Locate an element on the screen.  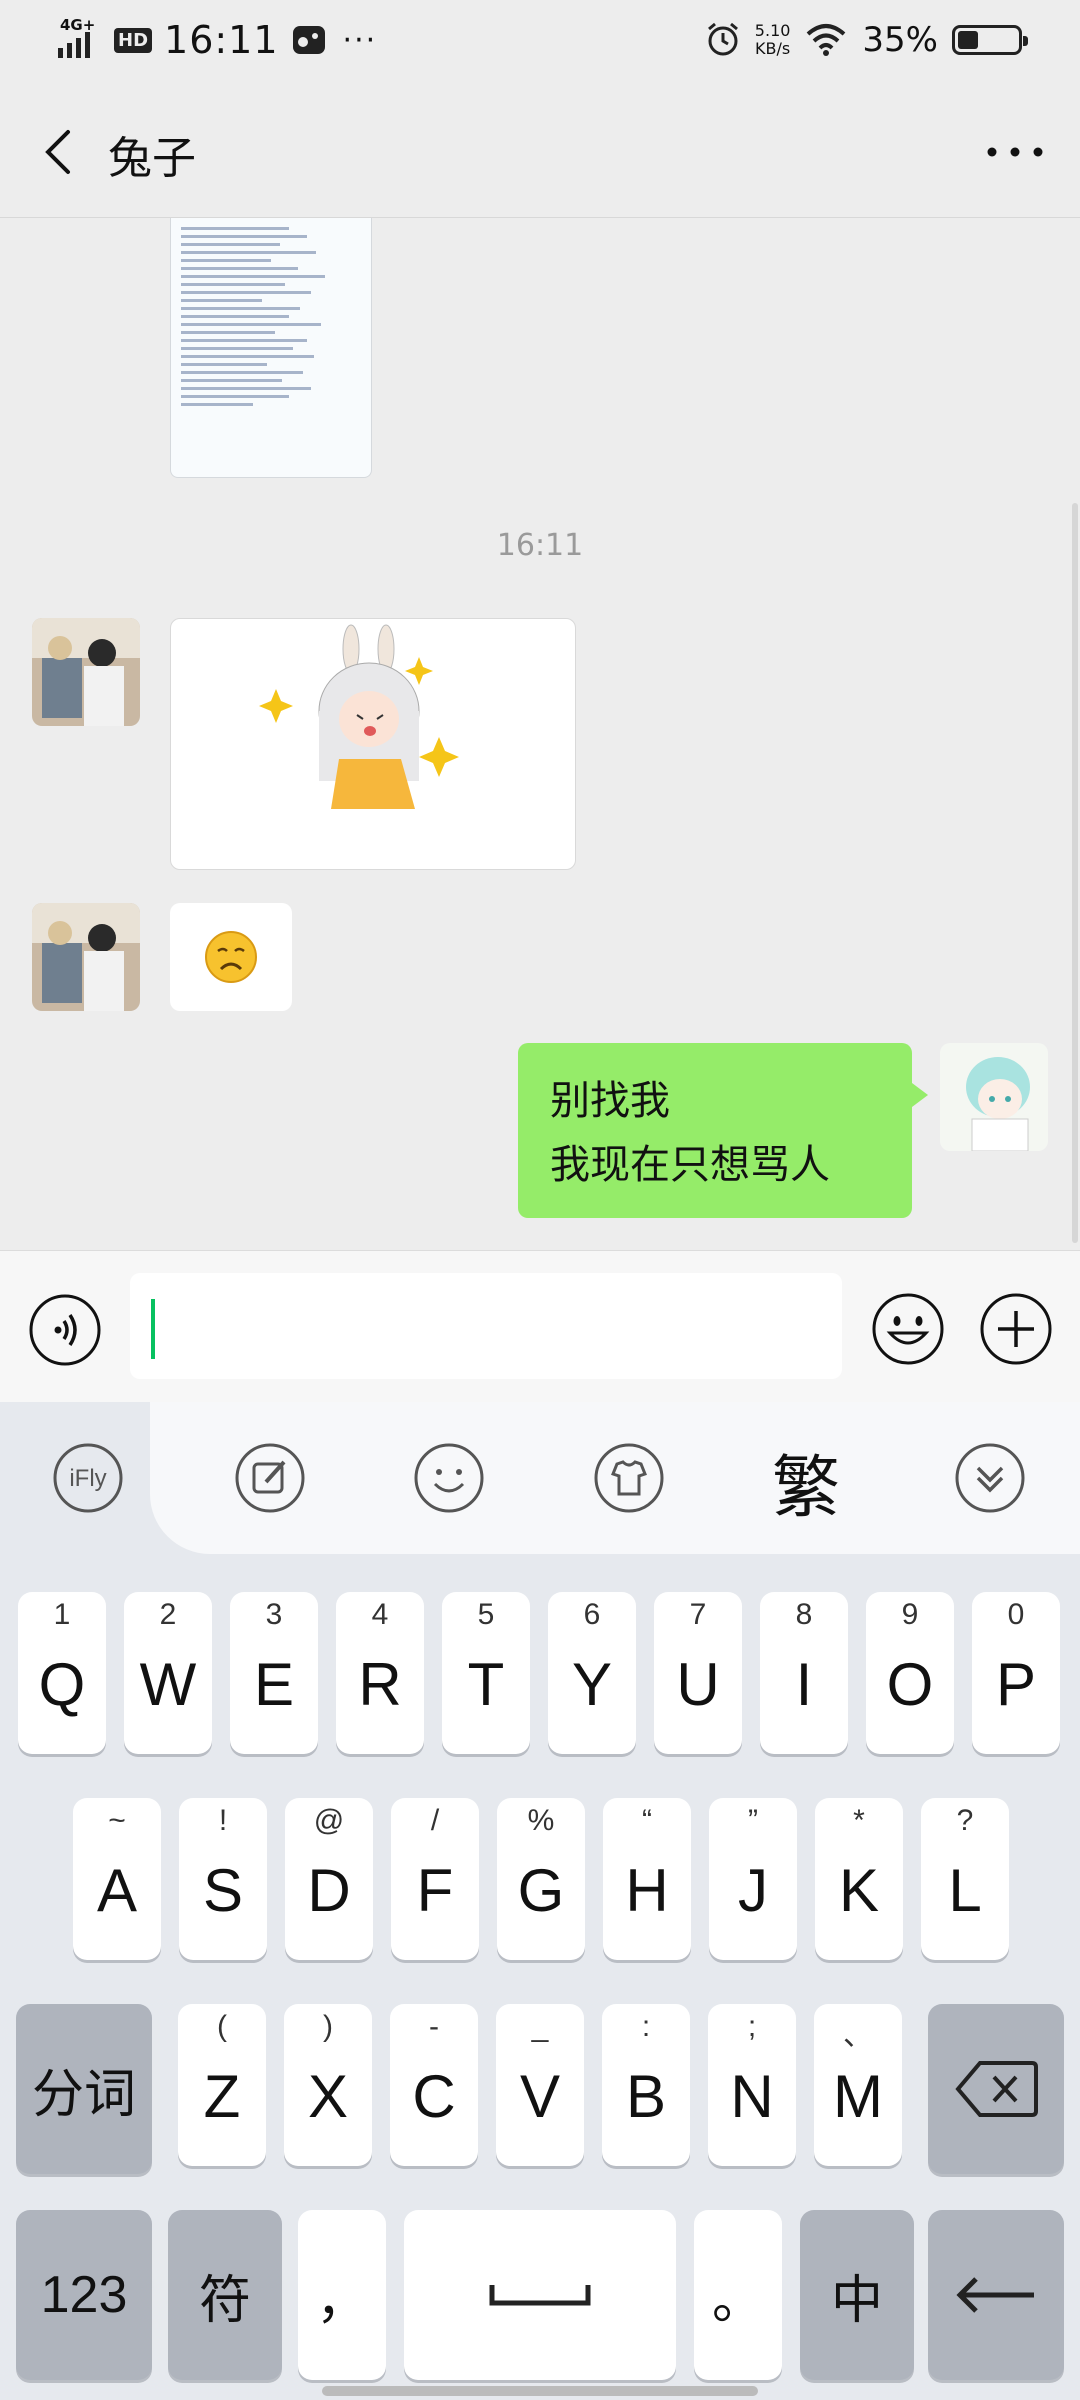
key-l: ? L is located at coordinates (965, 1879).